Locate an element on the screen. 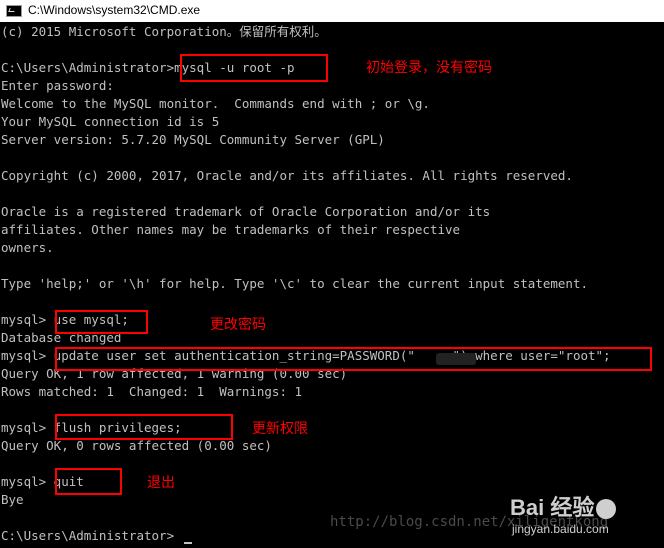 The width and height of the screenshot is (664, 548). terminal-line: Enter password: is located at coordinates (57, 85).